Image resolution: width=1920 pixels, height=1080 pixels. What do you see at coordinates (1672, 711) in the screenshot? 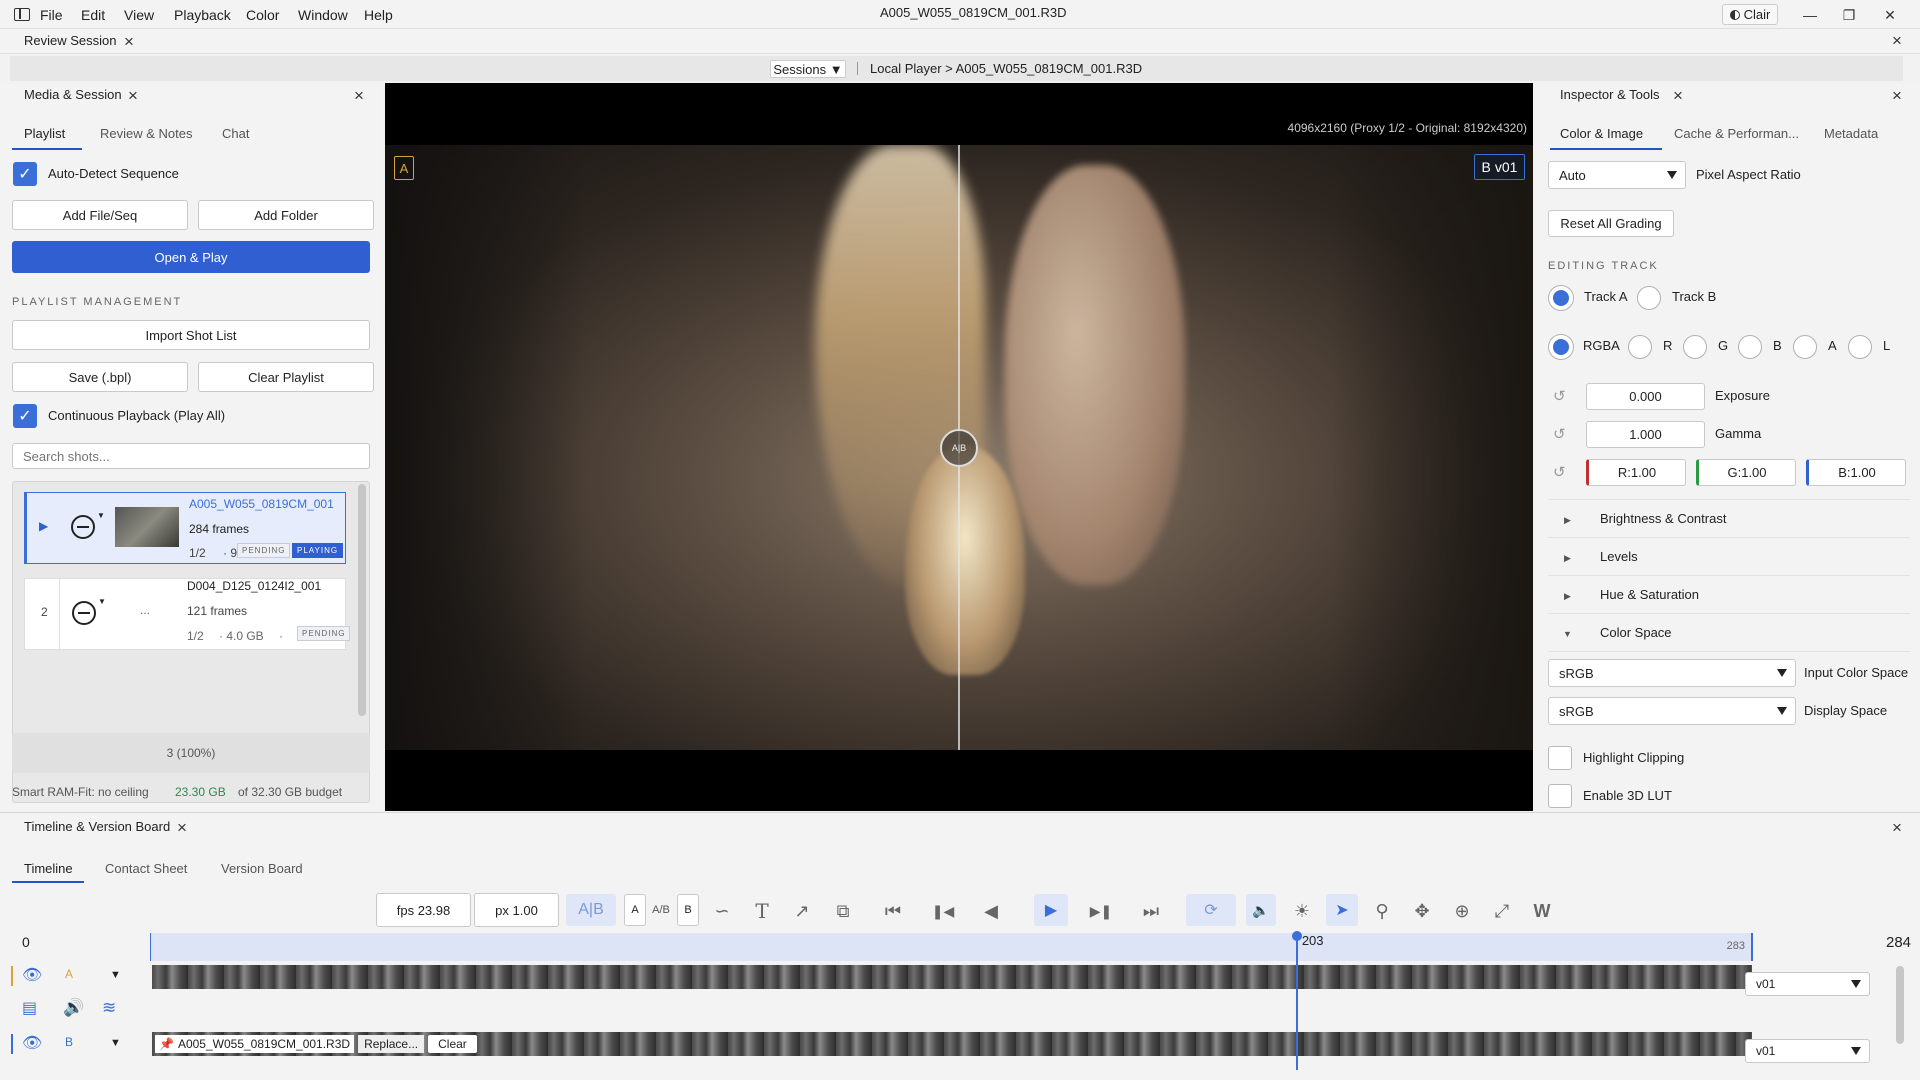
I see `display-space-select: sRGB` at bounding box center [1672, 711].